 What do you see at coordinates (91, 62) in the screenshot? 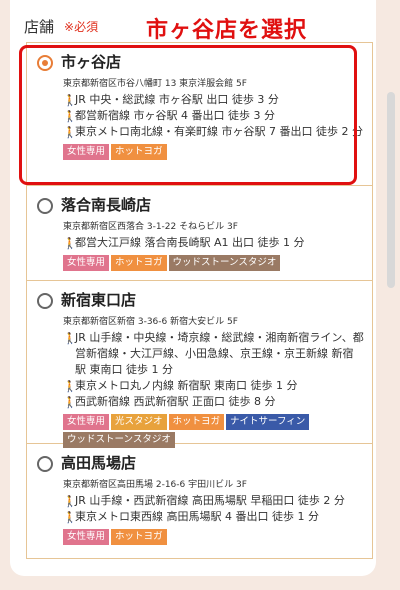
I see `store-name: 市ヶ谷店` at bounding box center [91, 62].